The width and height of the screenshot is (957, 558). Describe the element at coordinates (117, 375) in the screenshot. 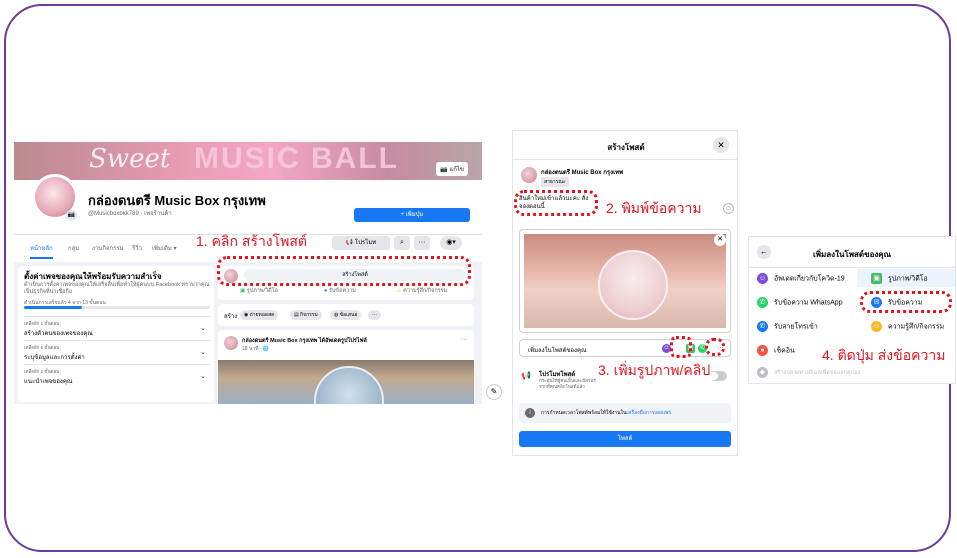

I see `setup-item: เหลืออีก 2 ขั้นตอน แนะนำเพจของคุณ ⌄` at that location.